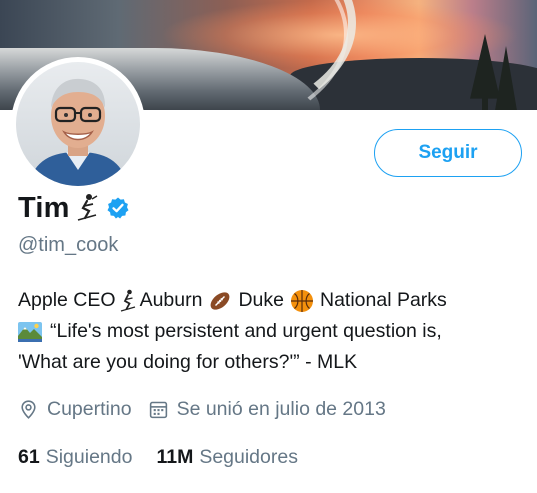 The image size is (537, 493). Describe the element at coordinates (261, 300) in the screenshot. I see `bio-text: Duke` at that location.